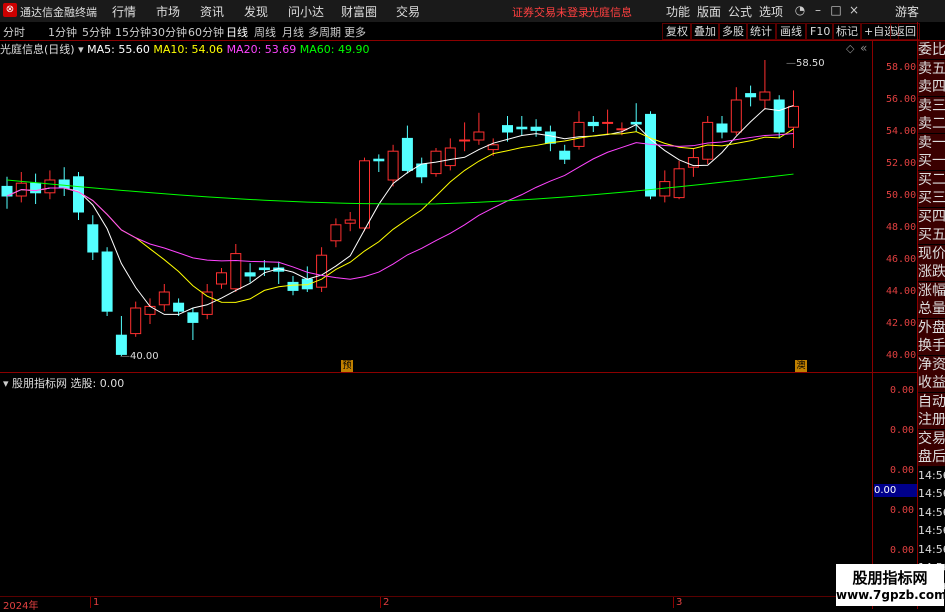 This screenshot has height=612, width=945. I want to click on period-weekly: 周线, so click(265, 32).